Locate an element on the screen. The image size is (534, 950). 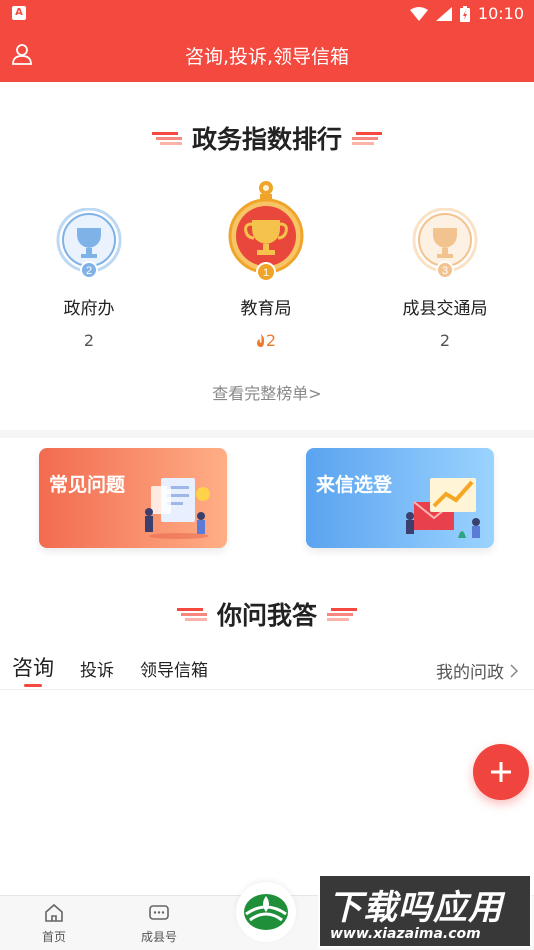
qa-section-title: 你问我答 is located at coordinates (267, 614).